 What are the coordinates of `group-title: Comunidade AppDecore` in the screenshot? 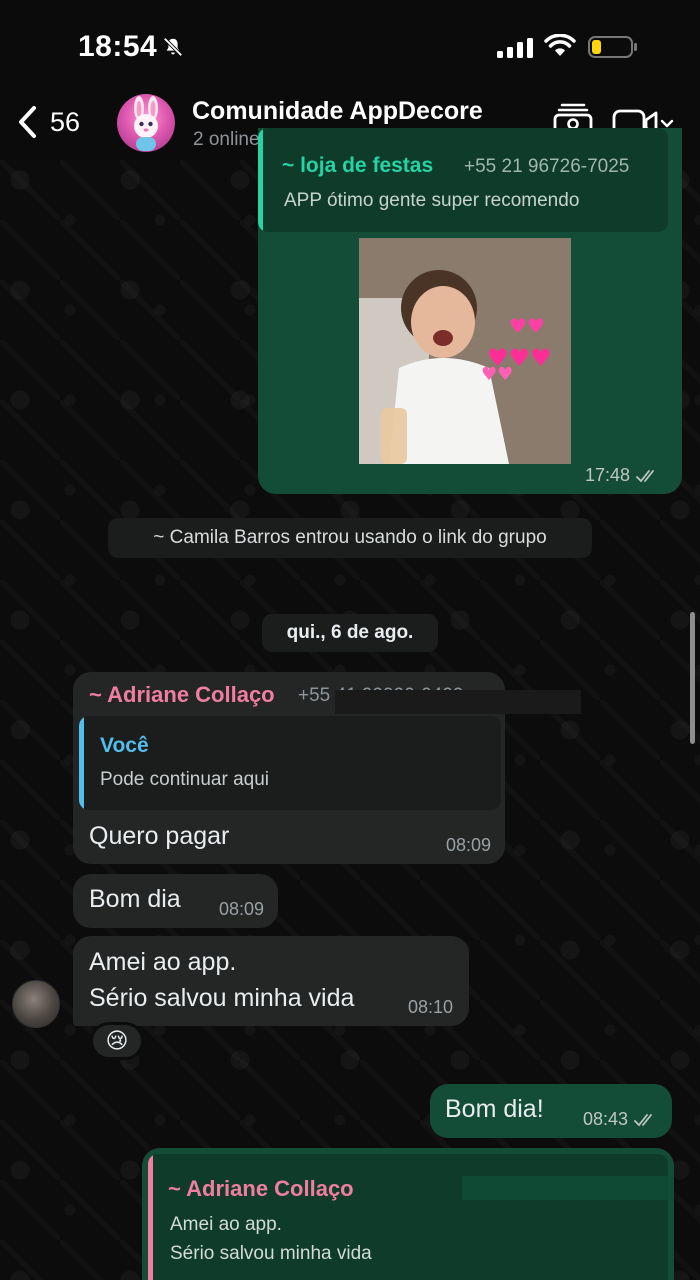 It's located at (337, 111).